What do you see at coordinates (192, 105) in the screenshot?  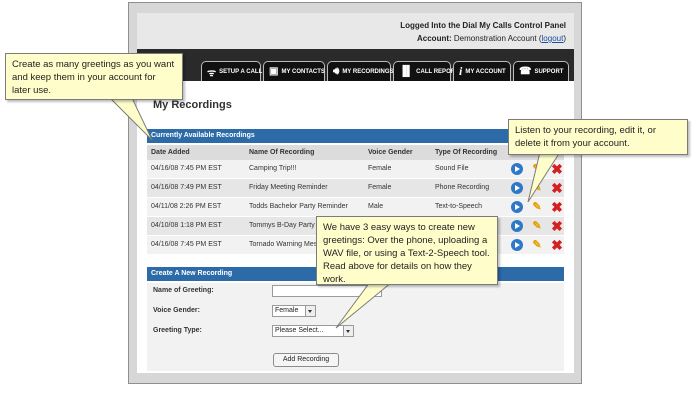 I see `page-title: My Recordings` at bounding box center [192, 105].